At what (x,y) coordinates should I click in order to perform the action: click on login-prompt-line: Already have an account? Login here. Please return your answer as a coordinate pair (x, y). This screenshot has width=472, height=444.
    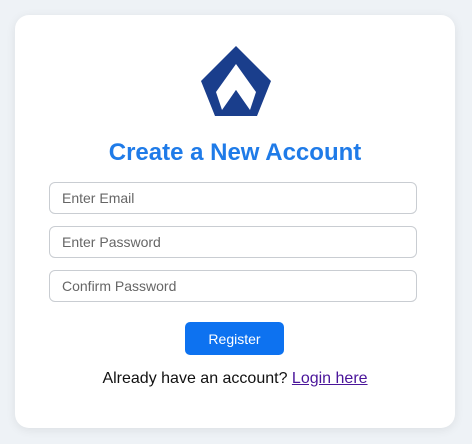
    Looking at the image, I should click on (235, 379).